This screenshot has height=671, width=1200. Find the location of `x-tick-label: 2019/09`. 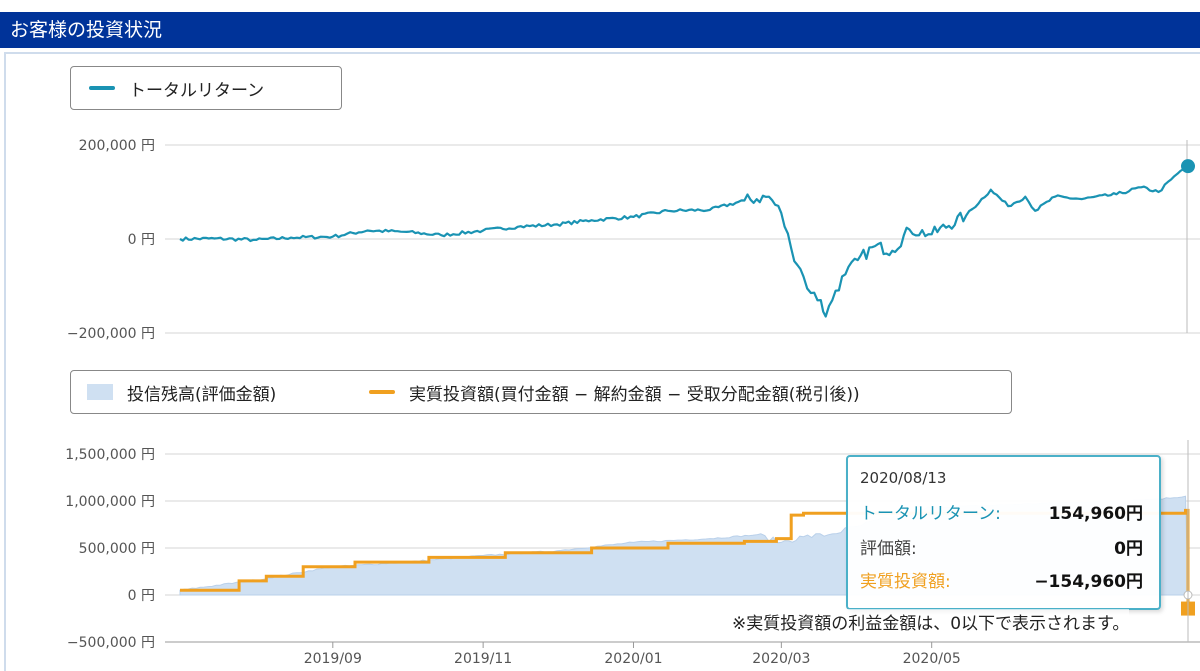

x-tick-label: 2019/09 is located at coordinates (333, 659).